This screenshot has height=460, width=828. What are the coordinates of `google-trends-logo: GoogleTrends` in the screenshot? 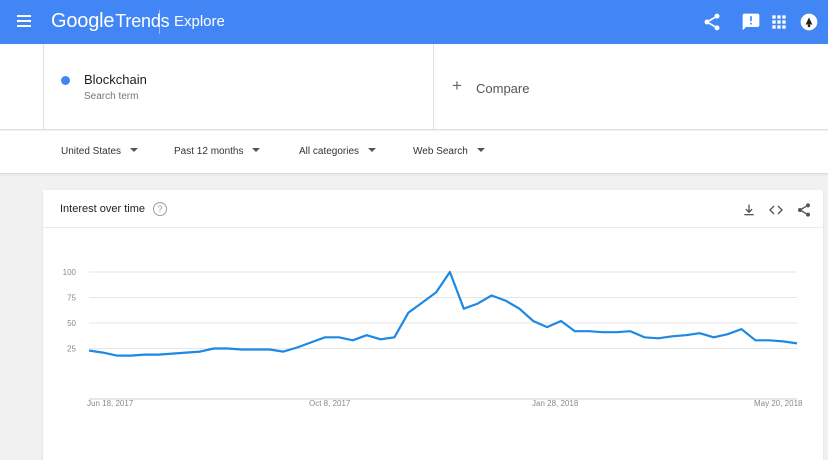 It's located at (110, 21).